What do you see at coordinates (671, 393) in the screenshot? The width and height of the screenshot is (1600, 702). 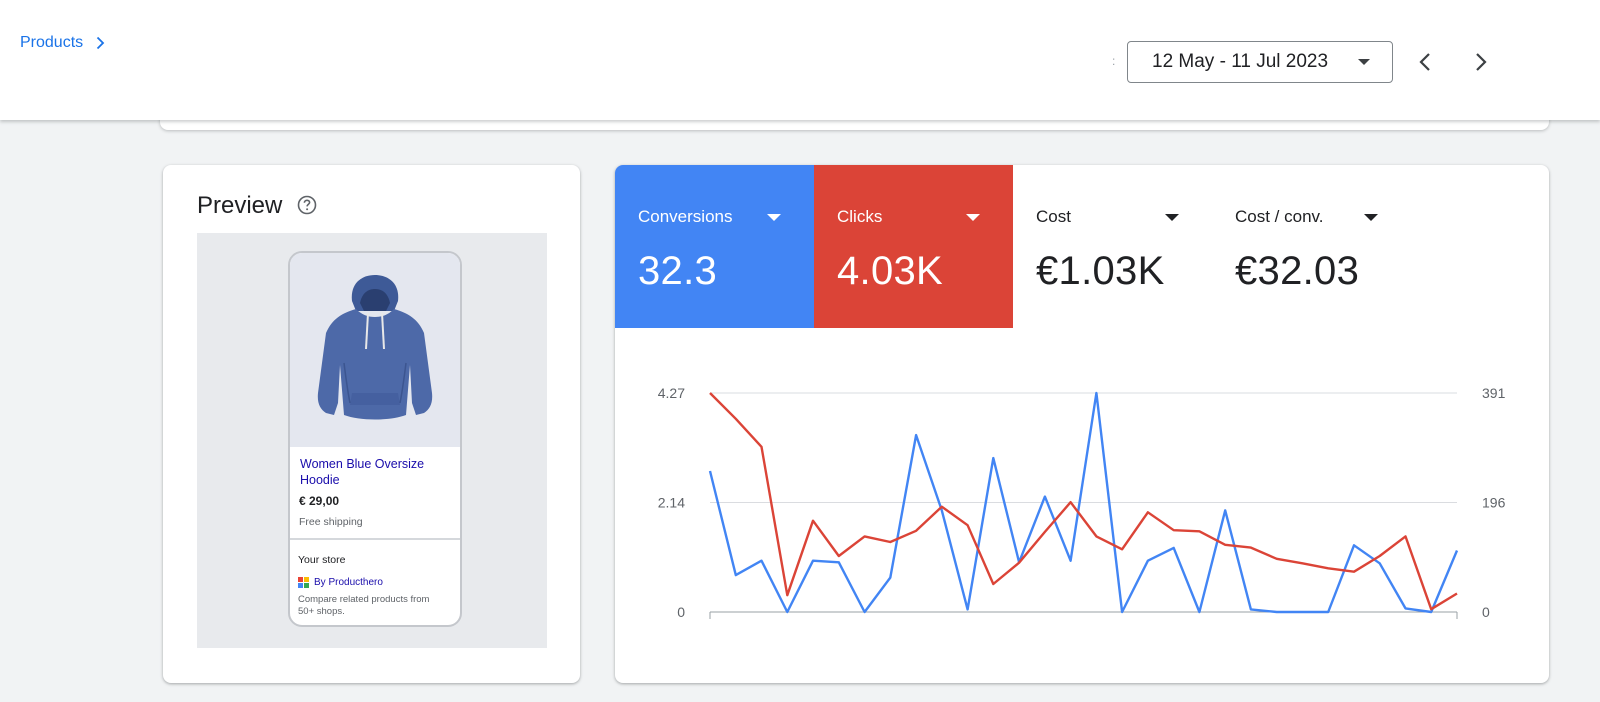 I see `left-axis-tick-label: 4.27` at bounding box center [671, 393].